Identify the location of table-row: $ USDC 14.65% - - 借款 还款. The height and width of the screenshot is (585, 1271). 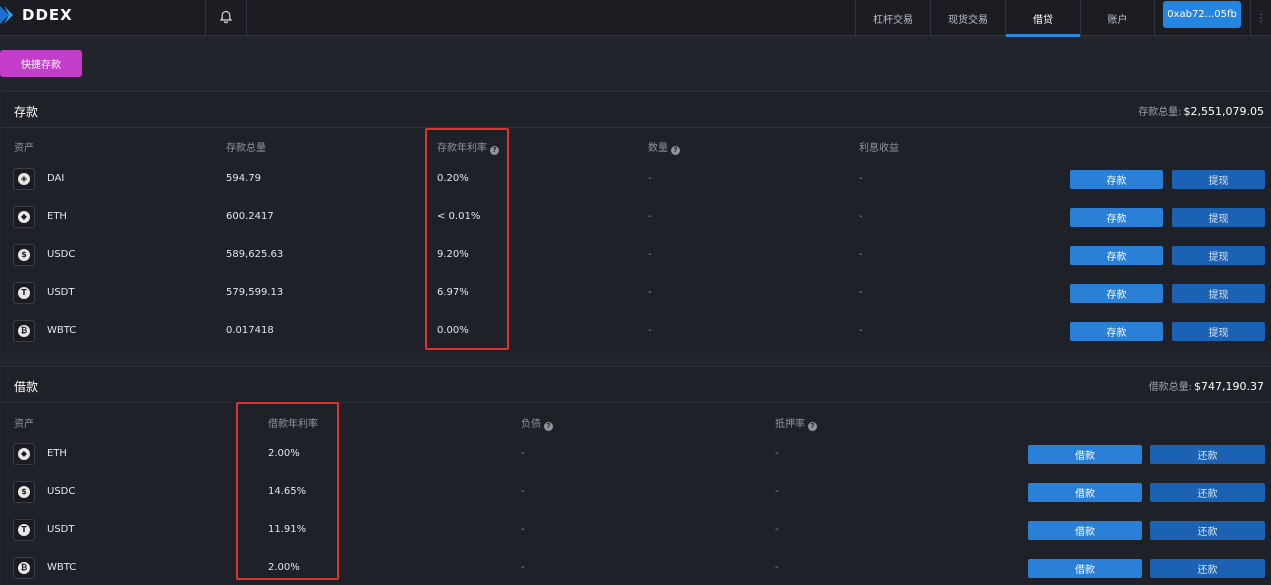
(636, 492).